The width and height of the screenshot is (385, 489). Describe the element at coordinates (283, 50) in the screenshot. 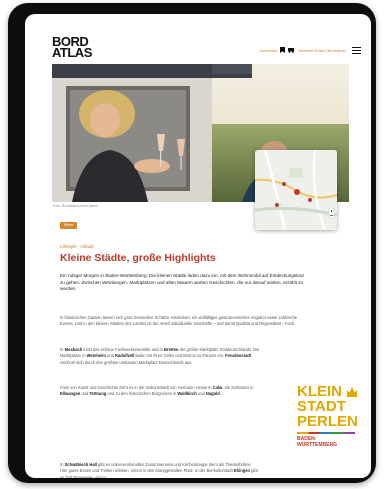

I see `bookmark-icon` at that location.